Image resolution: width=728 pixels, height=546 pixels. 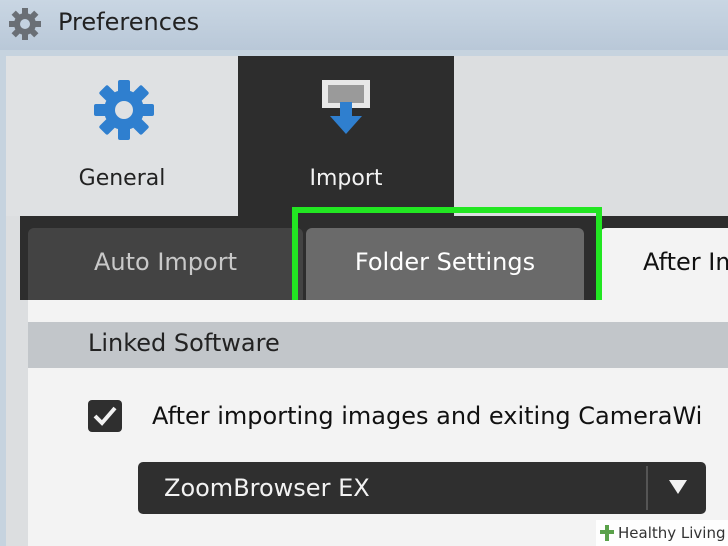 I want to click on tab-after-import: After Im, so click(x=664, y=264).